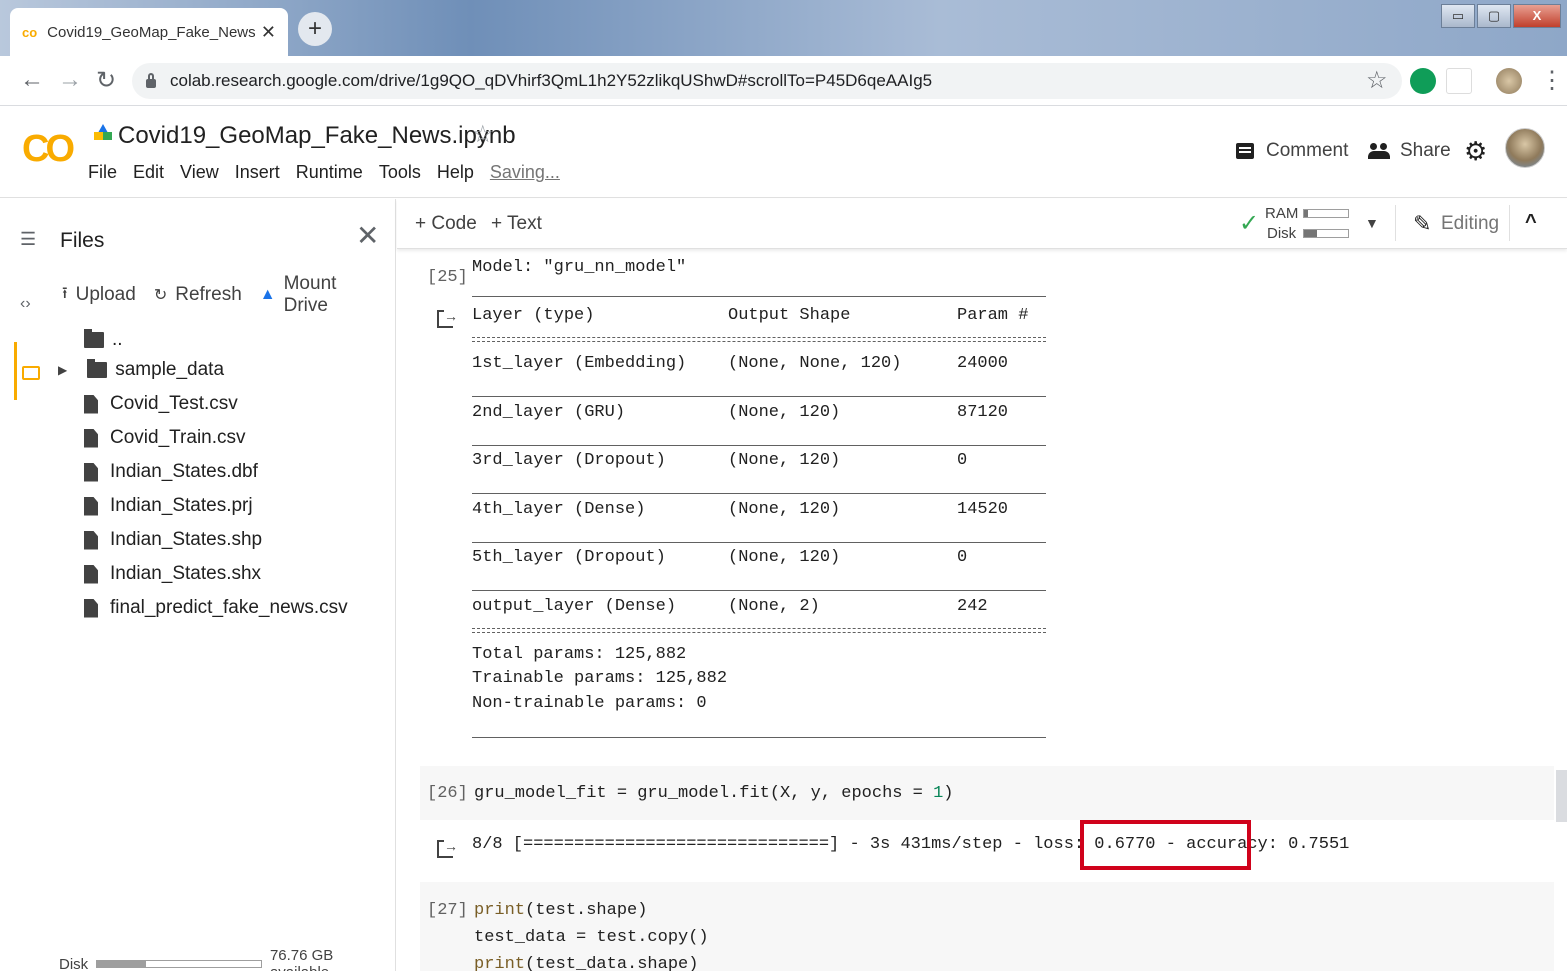 The width and height of the screenshot is (1567, 971). I want to click on file-item: Covid_Train.csv, so click(165, 438).